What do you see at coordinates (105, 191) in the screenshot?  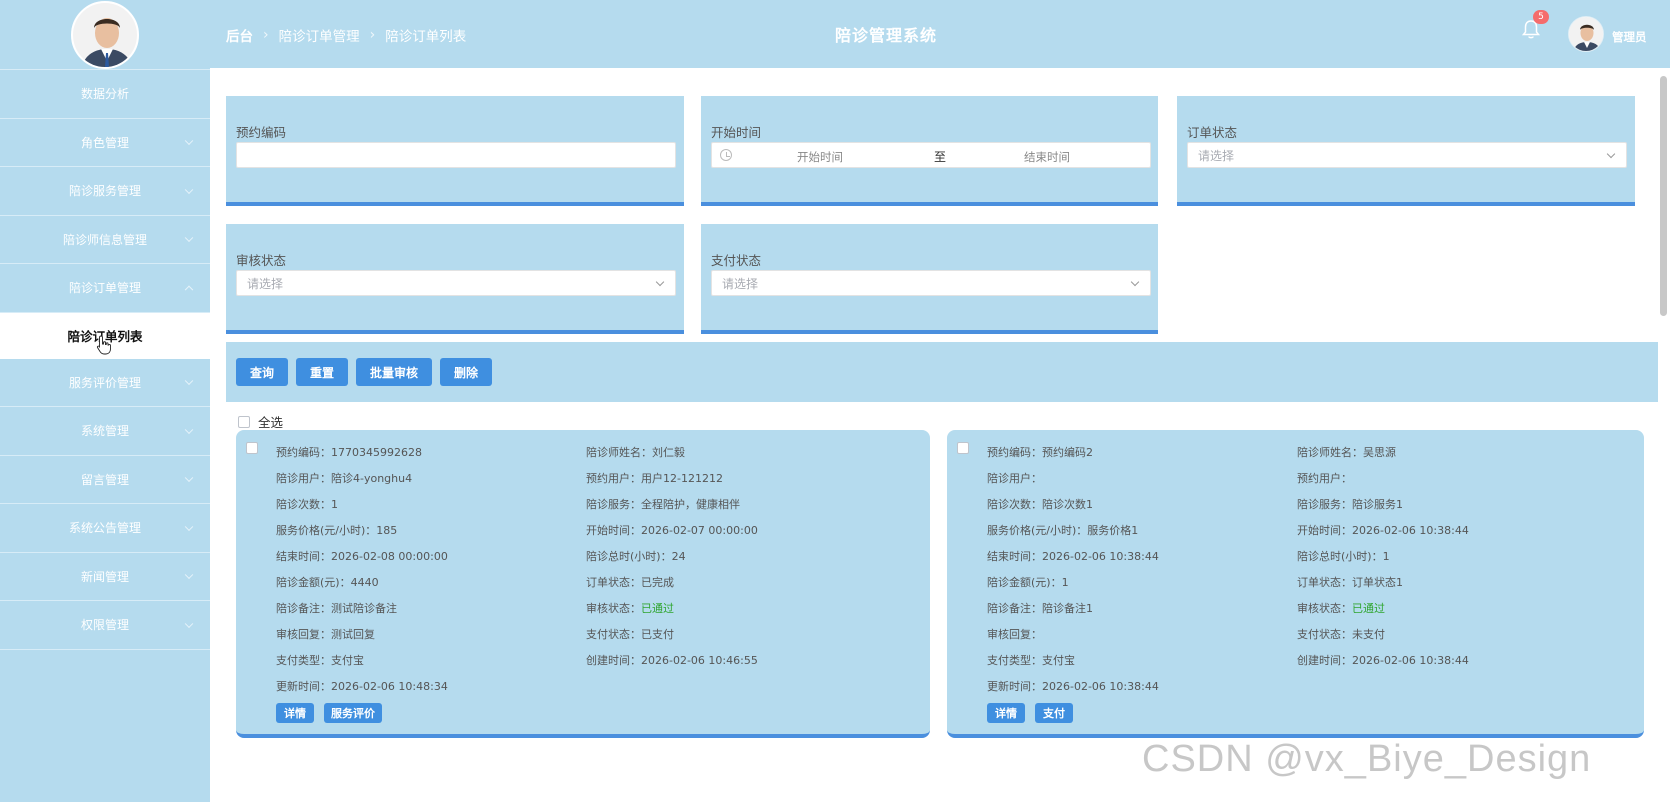 I see `sidebar-item: 陪诊服务管理` at bounding box center [105, 191].